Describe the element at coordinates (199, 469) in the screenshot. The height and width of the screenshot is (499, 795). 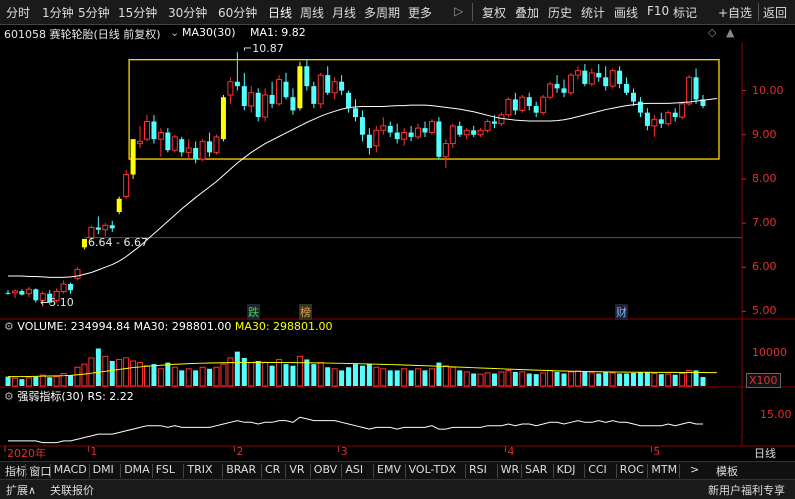
I see `indicator-tab-6: TRIX` at that location.